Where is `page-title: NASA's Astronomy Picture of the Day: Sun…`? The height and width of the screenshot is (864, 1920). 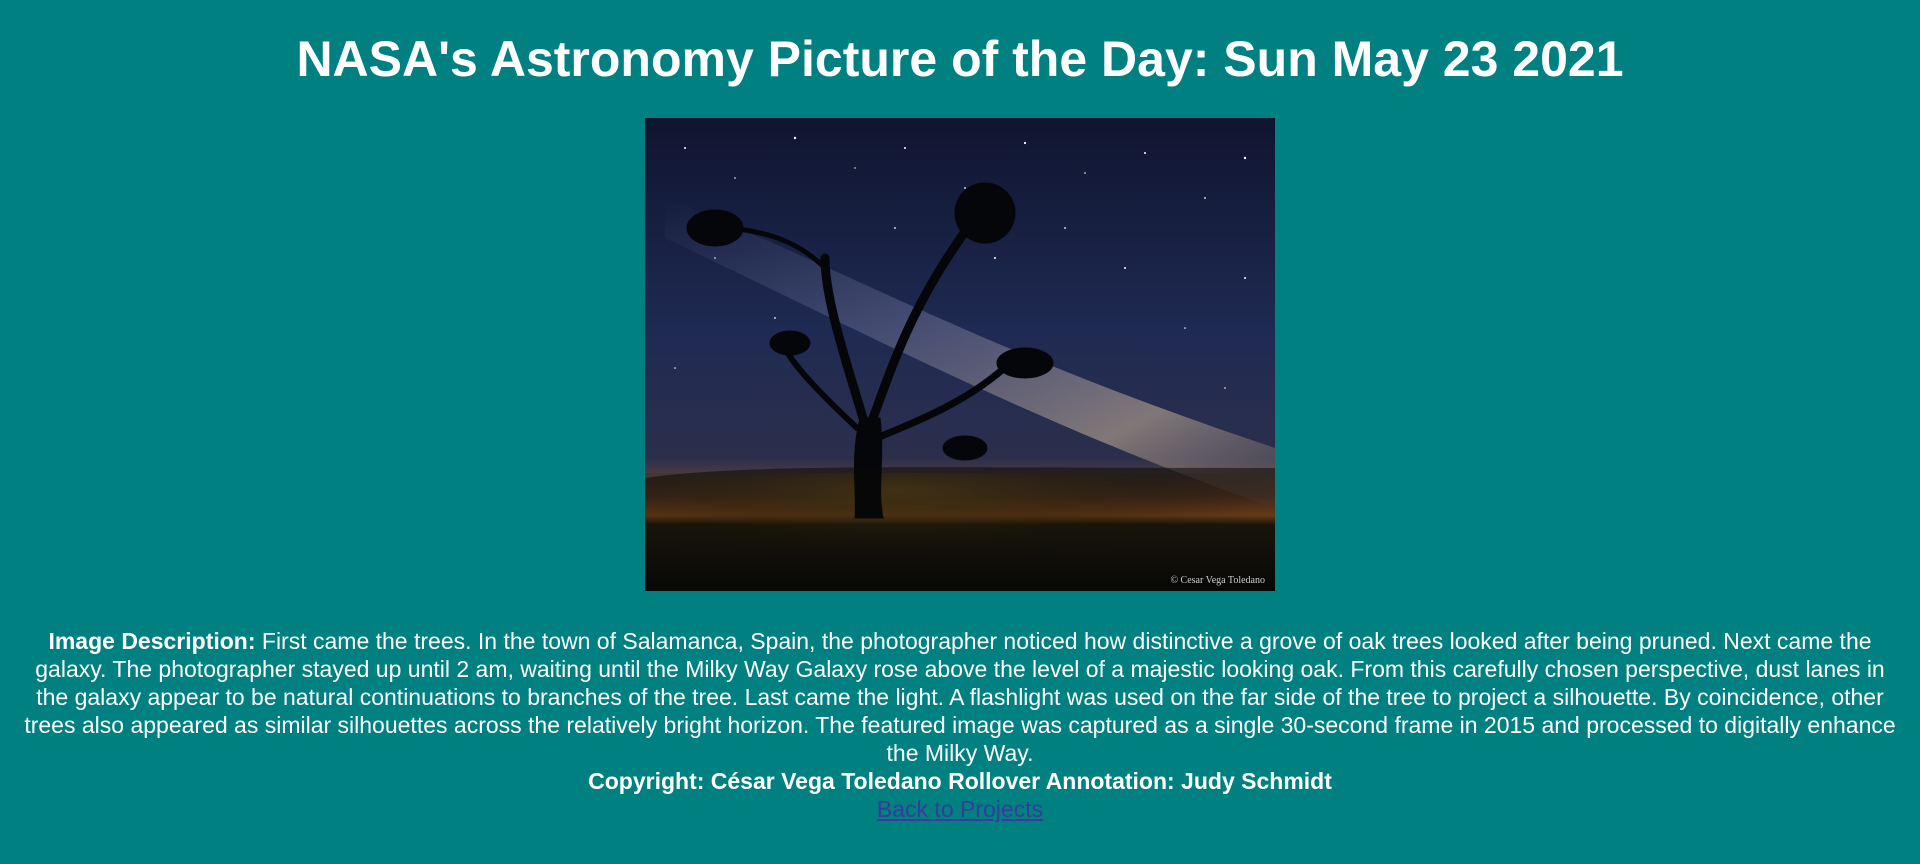
page-title: NASA's Astronomy Picture of the Day: Sun… is located at coordinates (960, 59).